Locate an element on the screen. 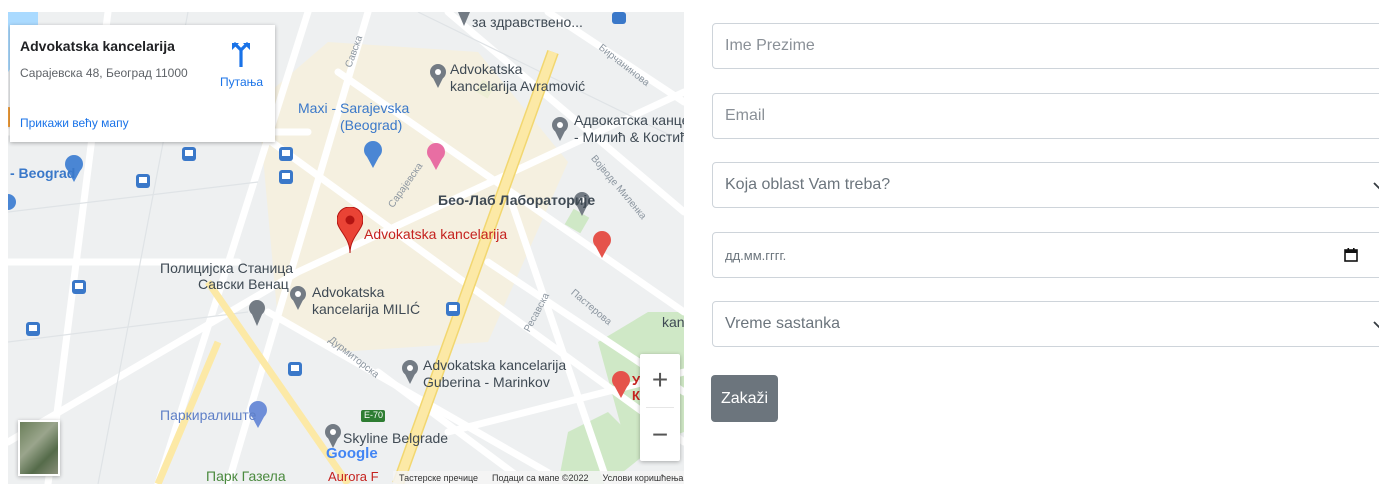 Image resolution: width=1379 pixels, height=484 pixels. label-beolab: Бео-Лаб Лабораторије is located at coordinates (517, 200).